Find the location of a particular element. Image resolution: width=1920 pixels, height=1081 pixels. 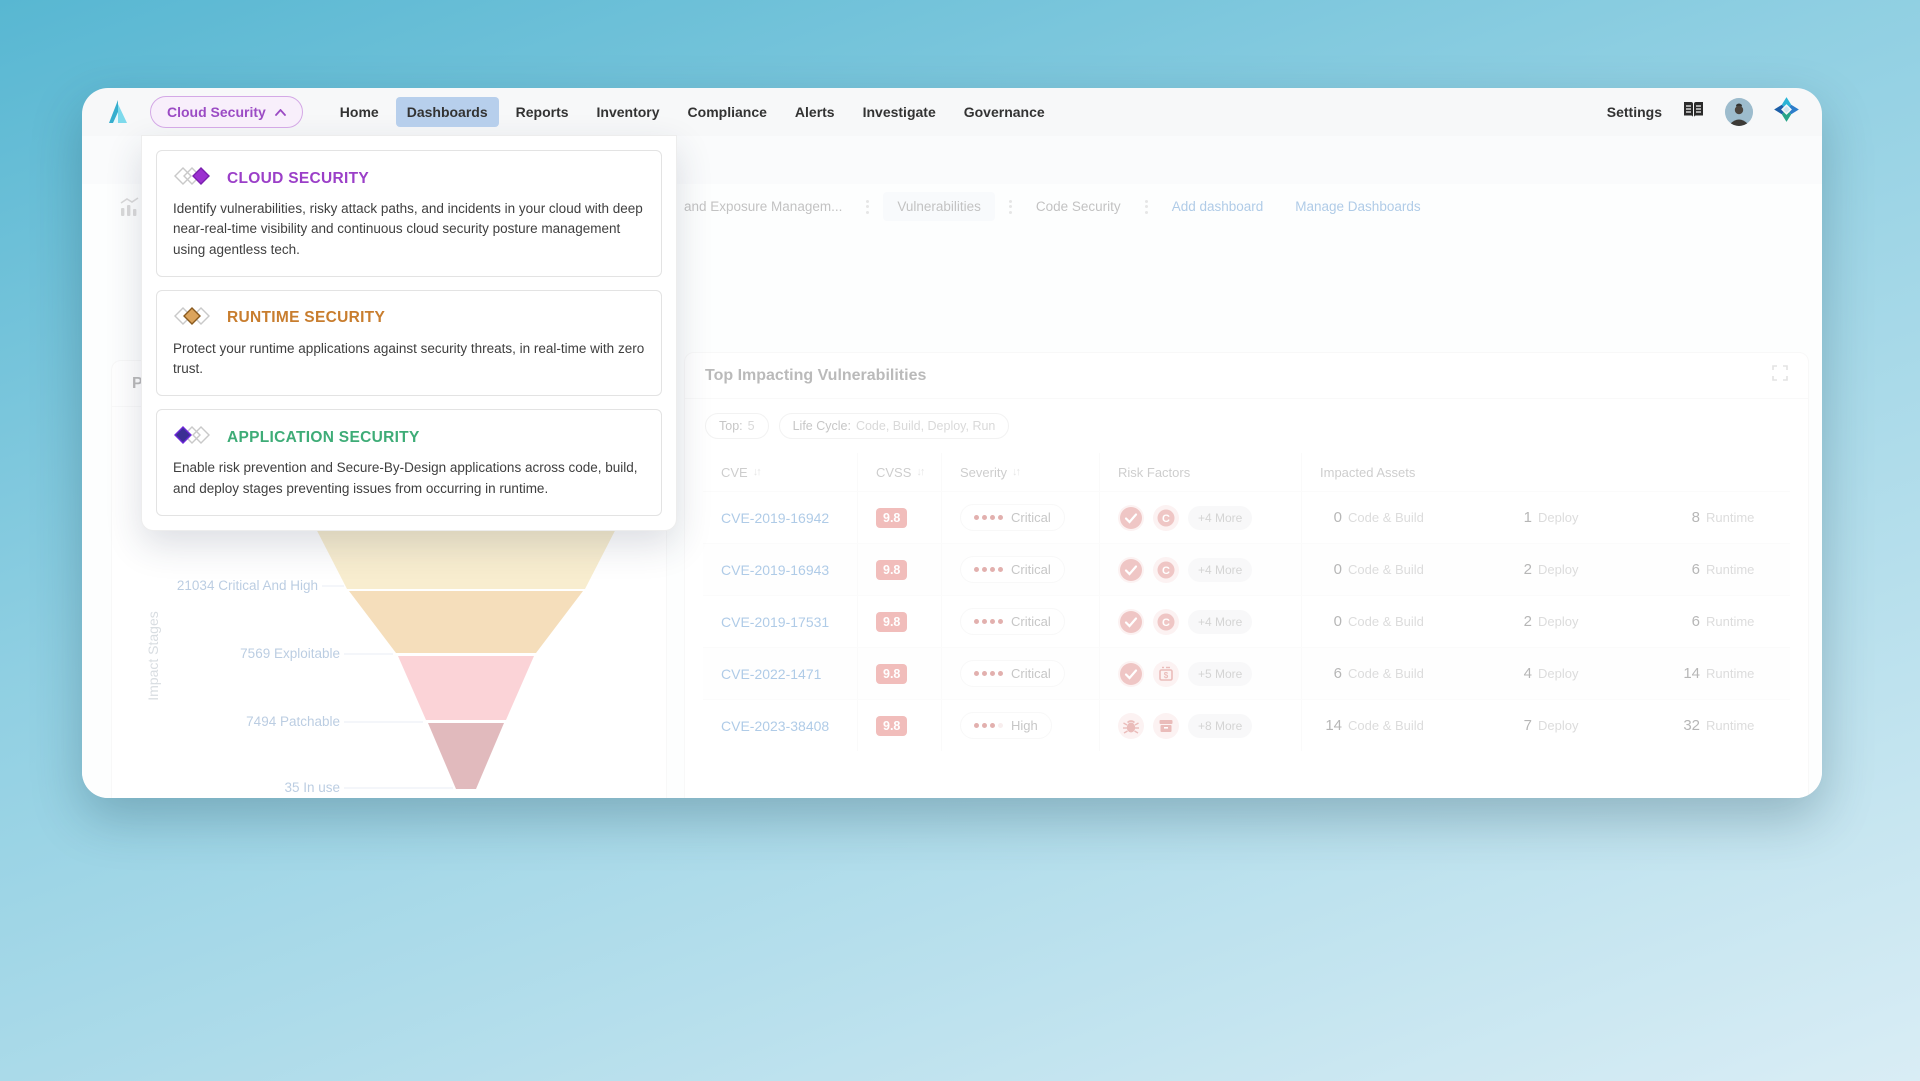

nav-item-alerts: Alerts is located at coordinates (815, 112).